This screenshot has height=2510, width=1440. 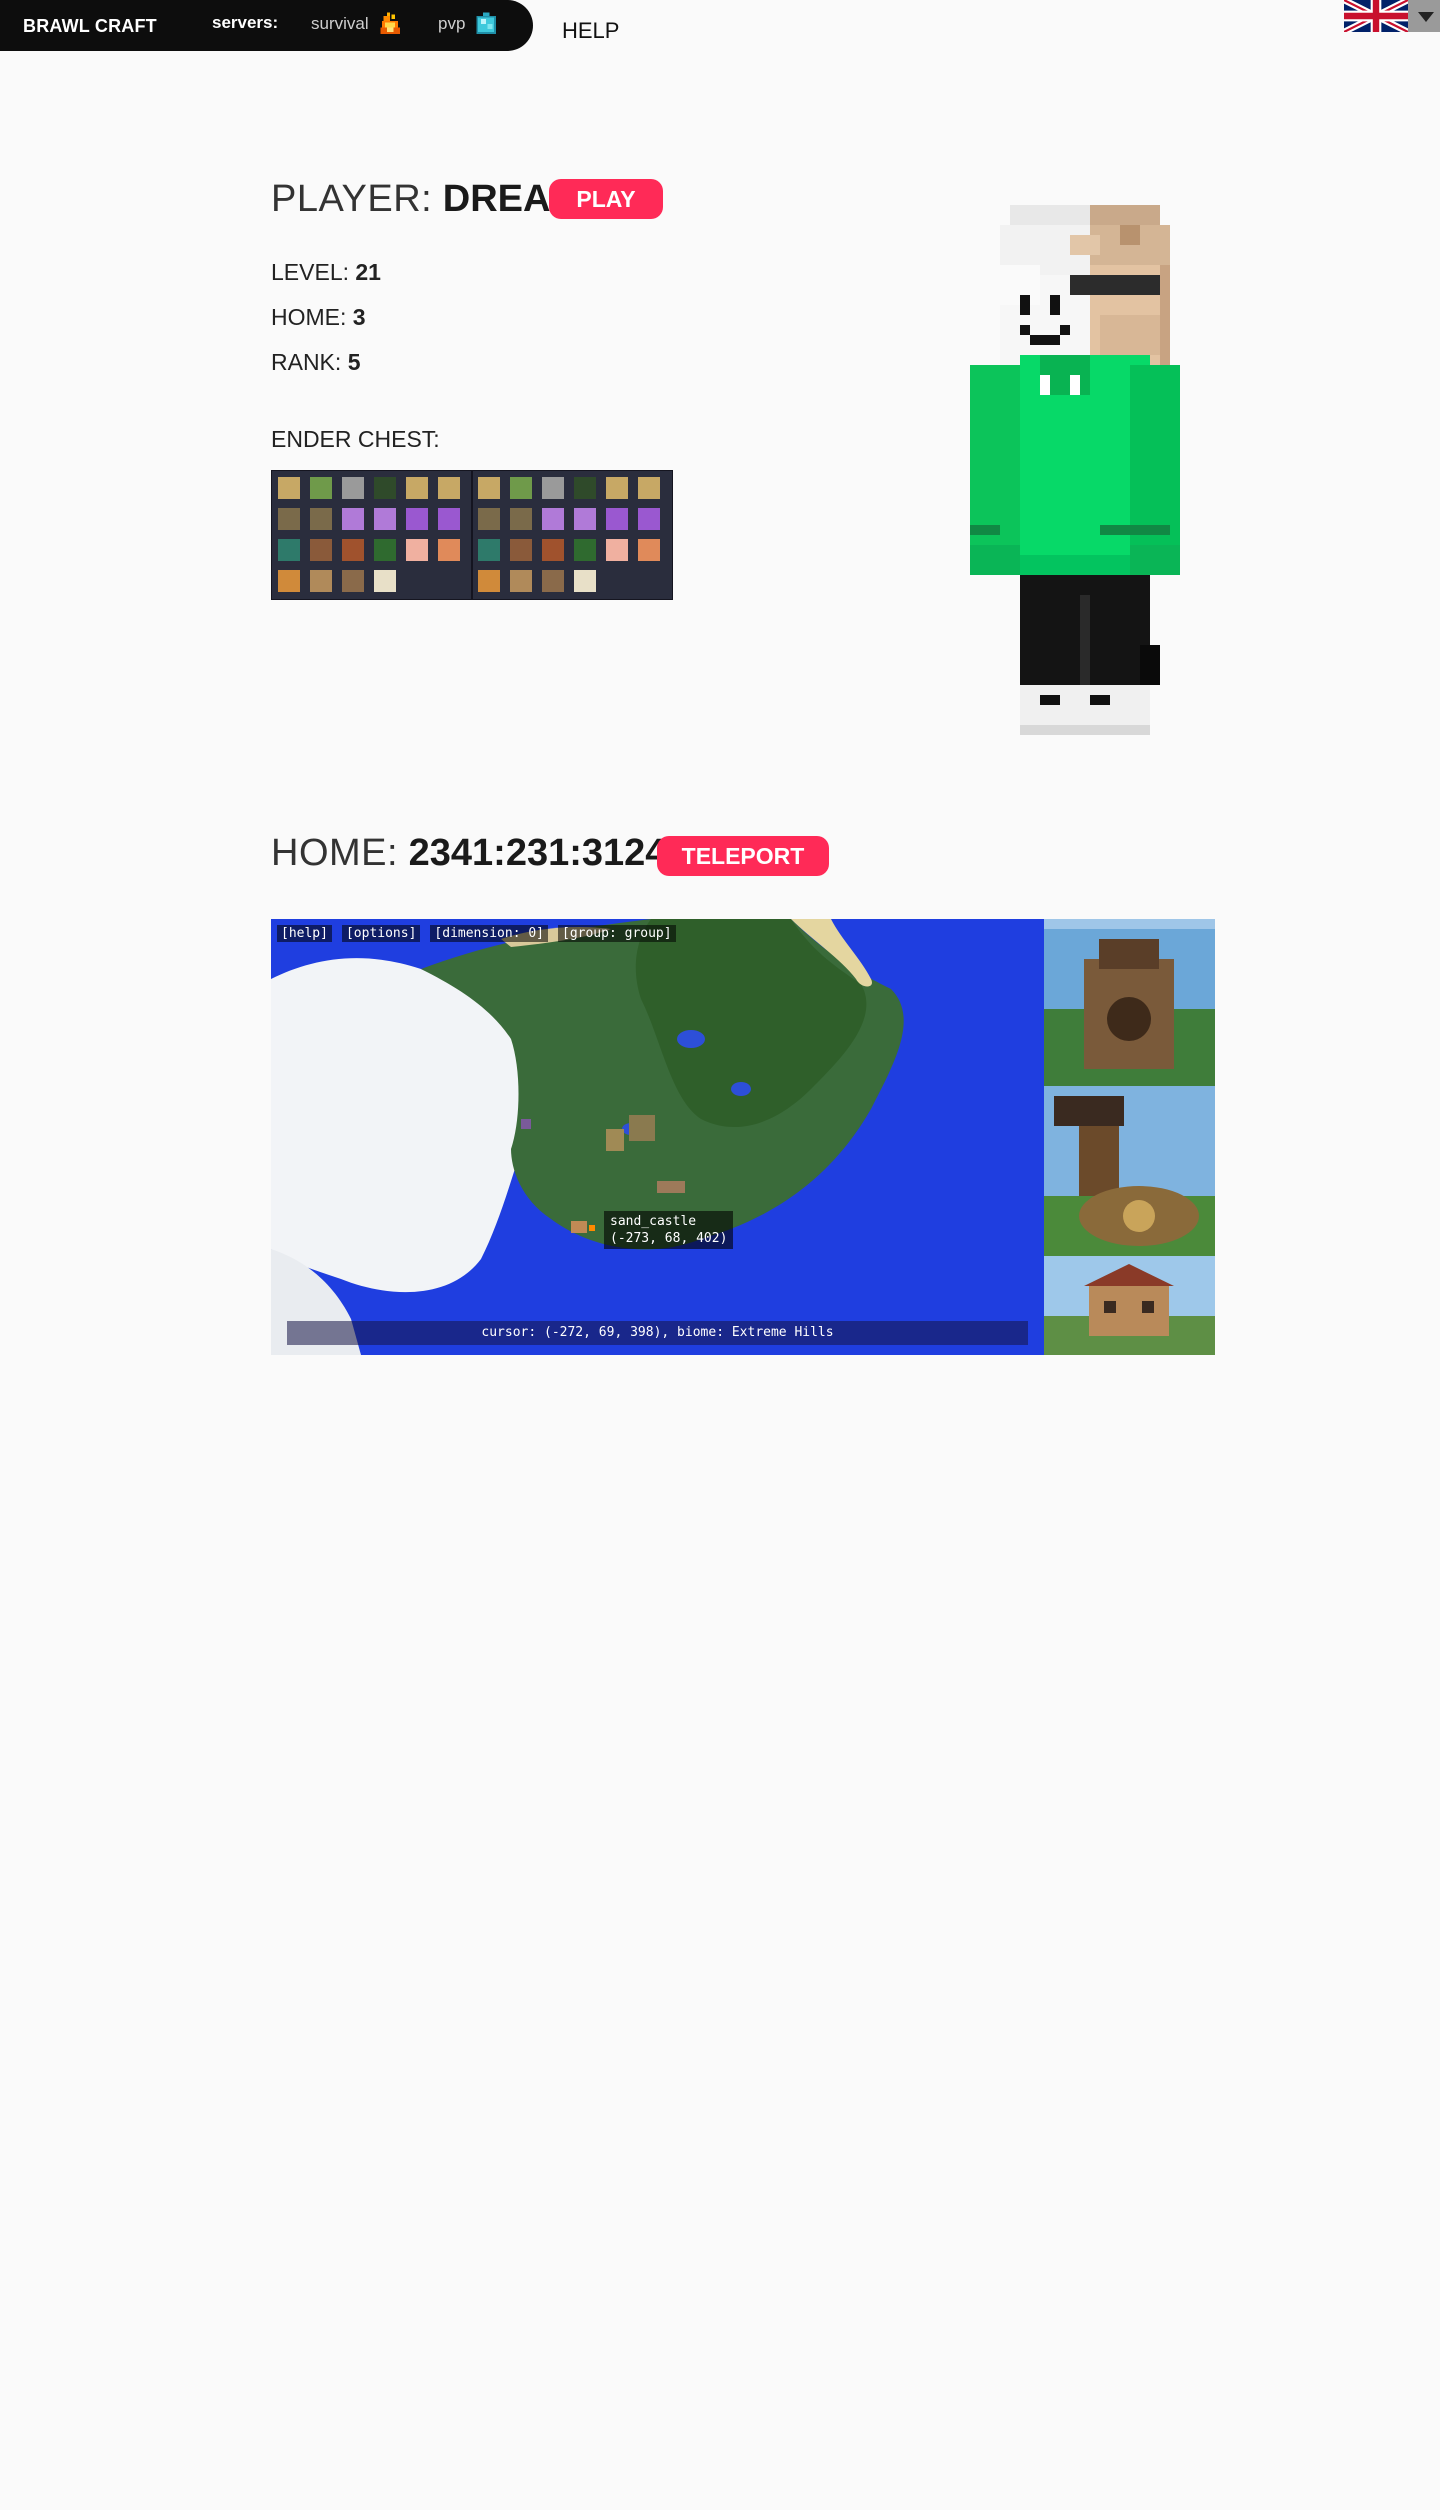 What do you see at coordinates (304, 933) in the screenshot?
I see `map-help-button: [help]` at bounding box center [304, 933].